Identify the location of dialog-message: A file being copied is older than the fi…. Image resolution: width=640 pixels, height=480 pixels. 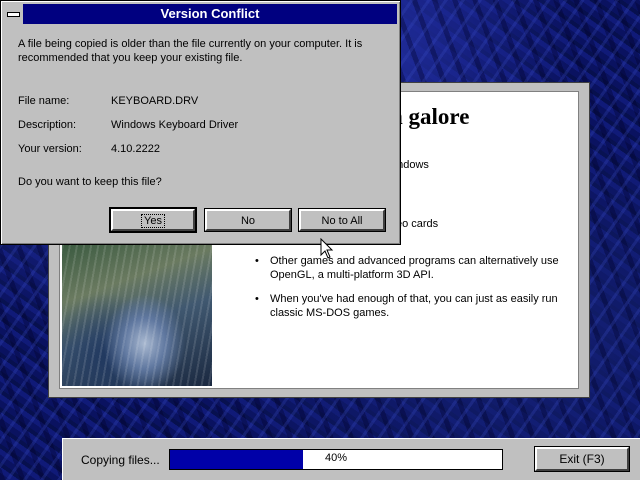
(190, 51).